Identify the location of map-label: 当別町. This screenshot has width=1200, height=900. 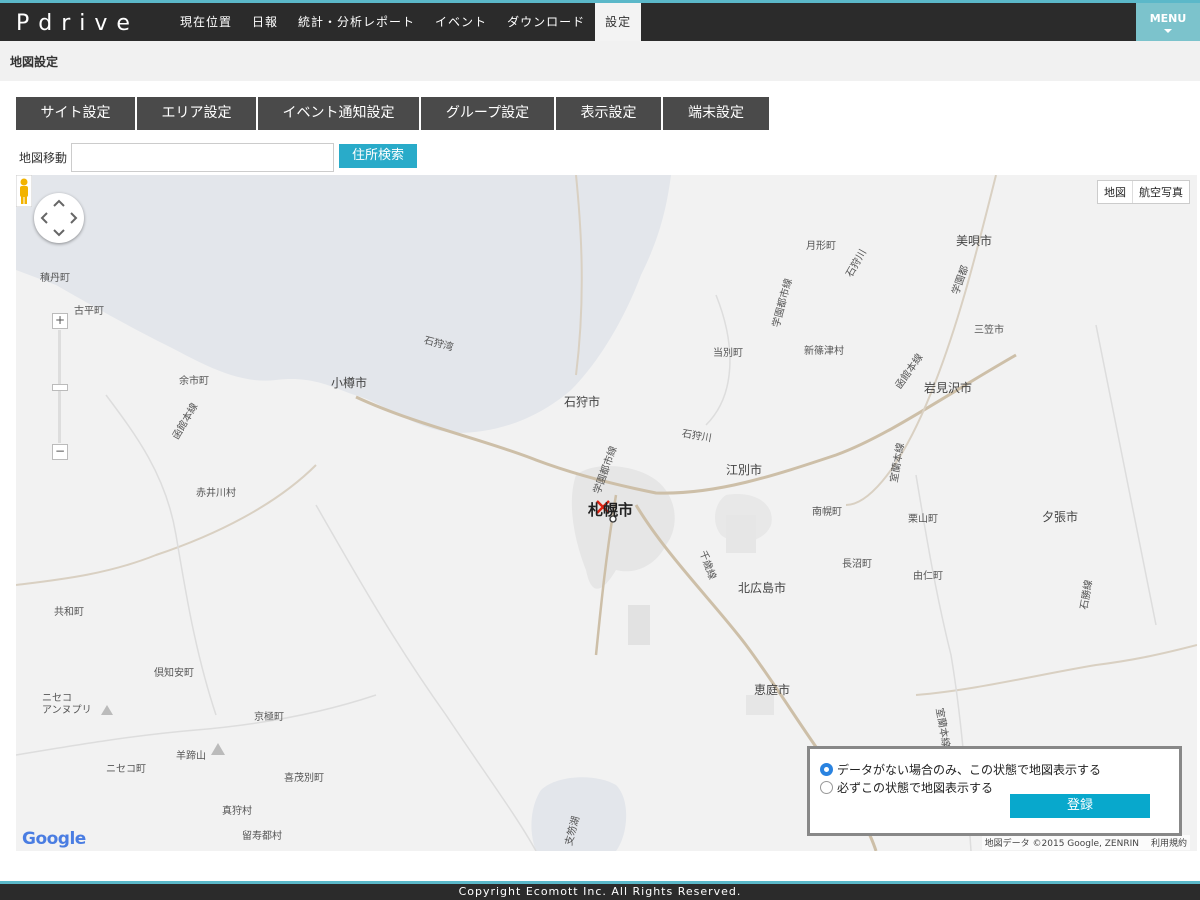
(728, 353).